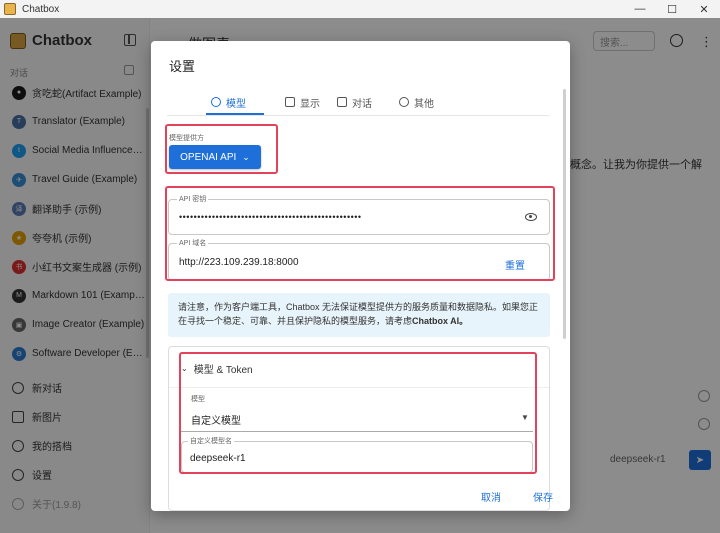 Image resolution: width=720 pixels, height=533 pixels. I want to click on save-button: 保存, so click(543, 496).